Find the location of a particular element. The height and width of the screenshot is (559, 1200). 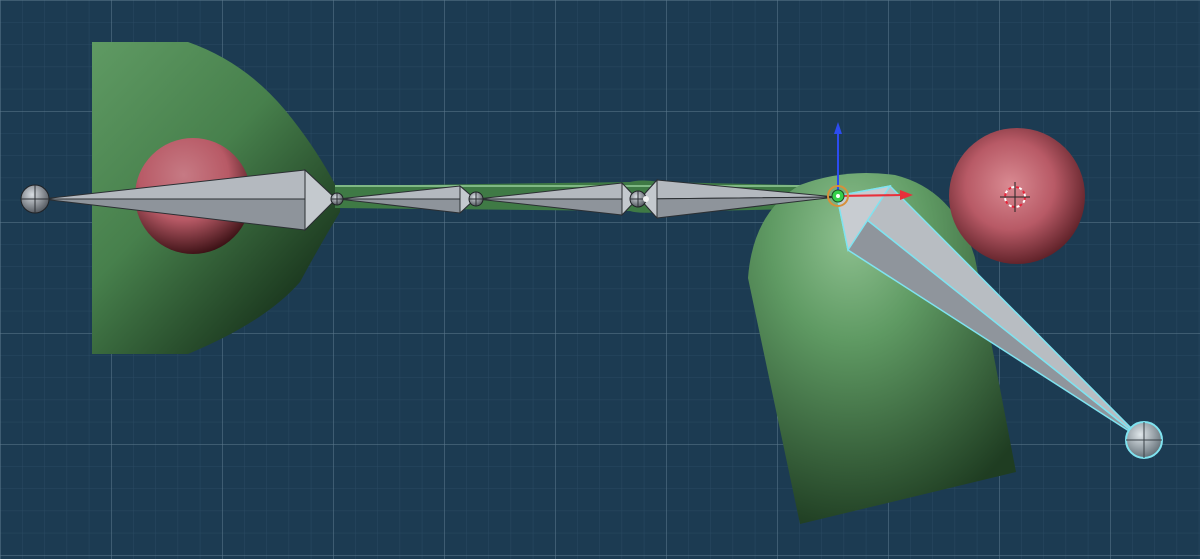

red-sphere-right is located at coordinates (1017, 196).